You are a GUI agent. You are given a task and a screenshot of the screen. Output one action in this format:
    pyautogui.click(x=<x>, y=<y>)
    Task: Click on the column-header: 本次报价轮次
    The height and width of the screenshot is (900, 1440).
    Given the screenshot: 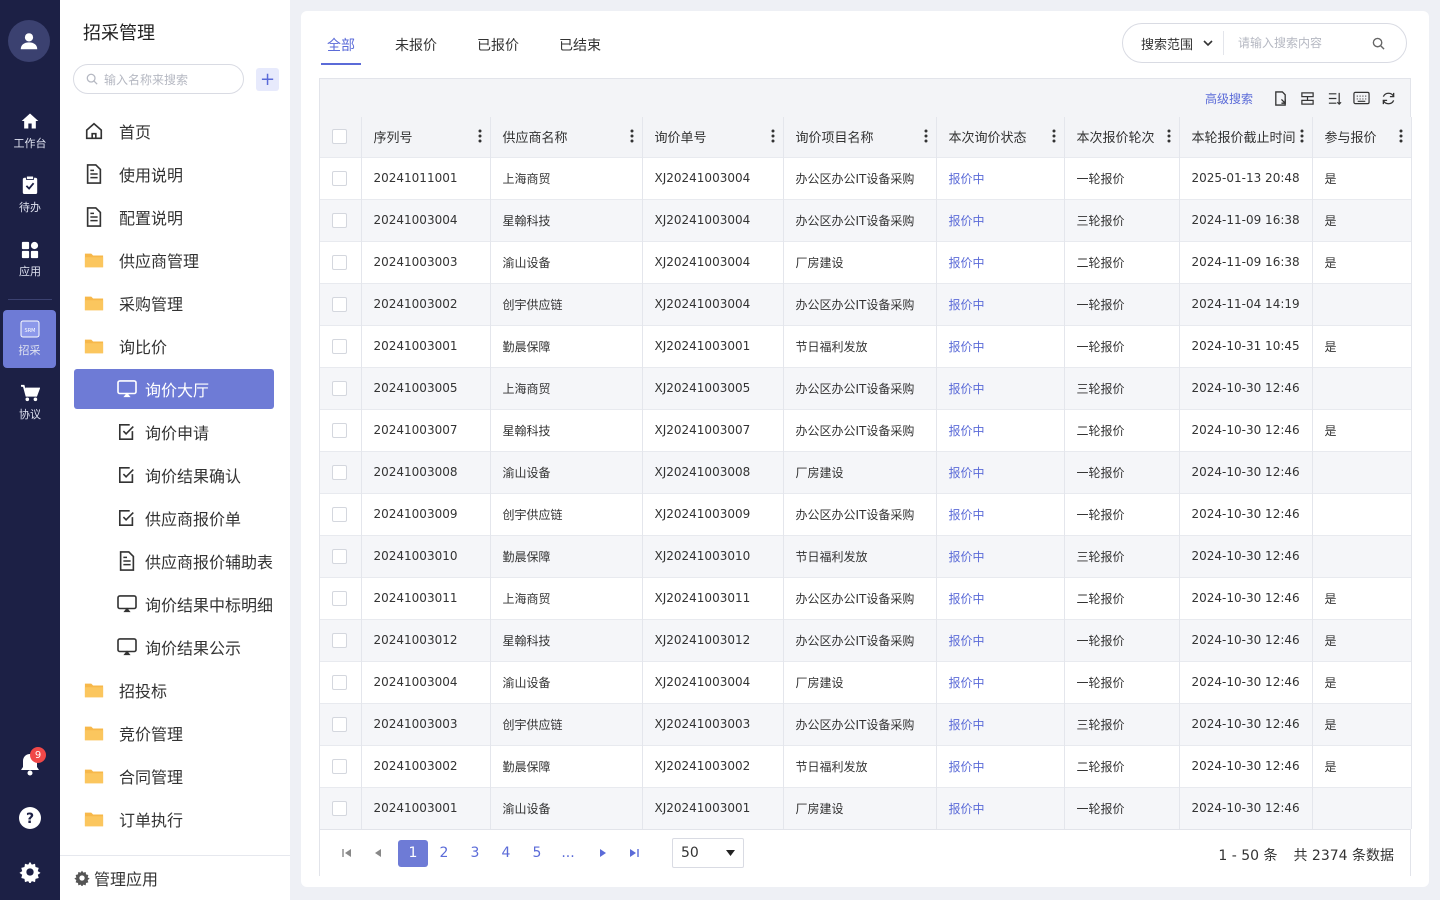 What is the action you would take?
    pyautogui.click(x=1122, y=137)
    